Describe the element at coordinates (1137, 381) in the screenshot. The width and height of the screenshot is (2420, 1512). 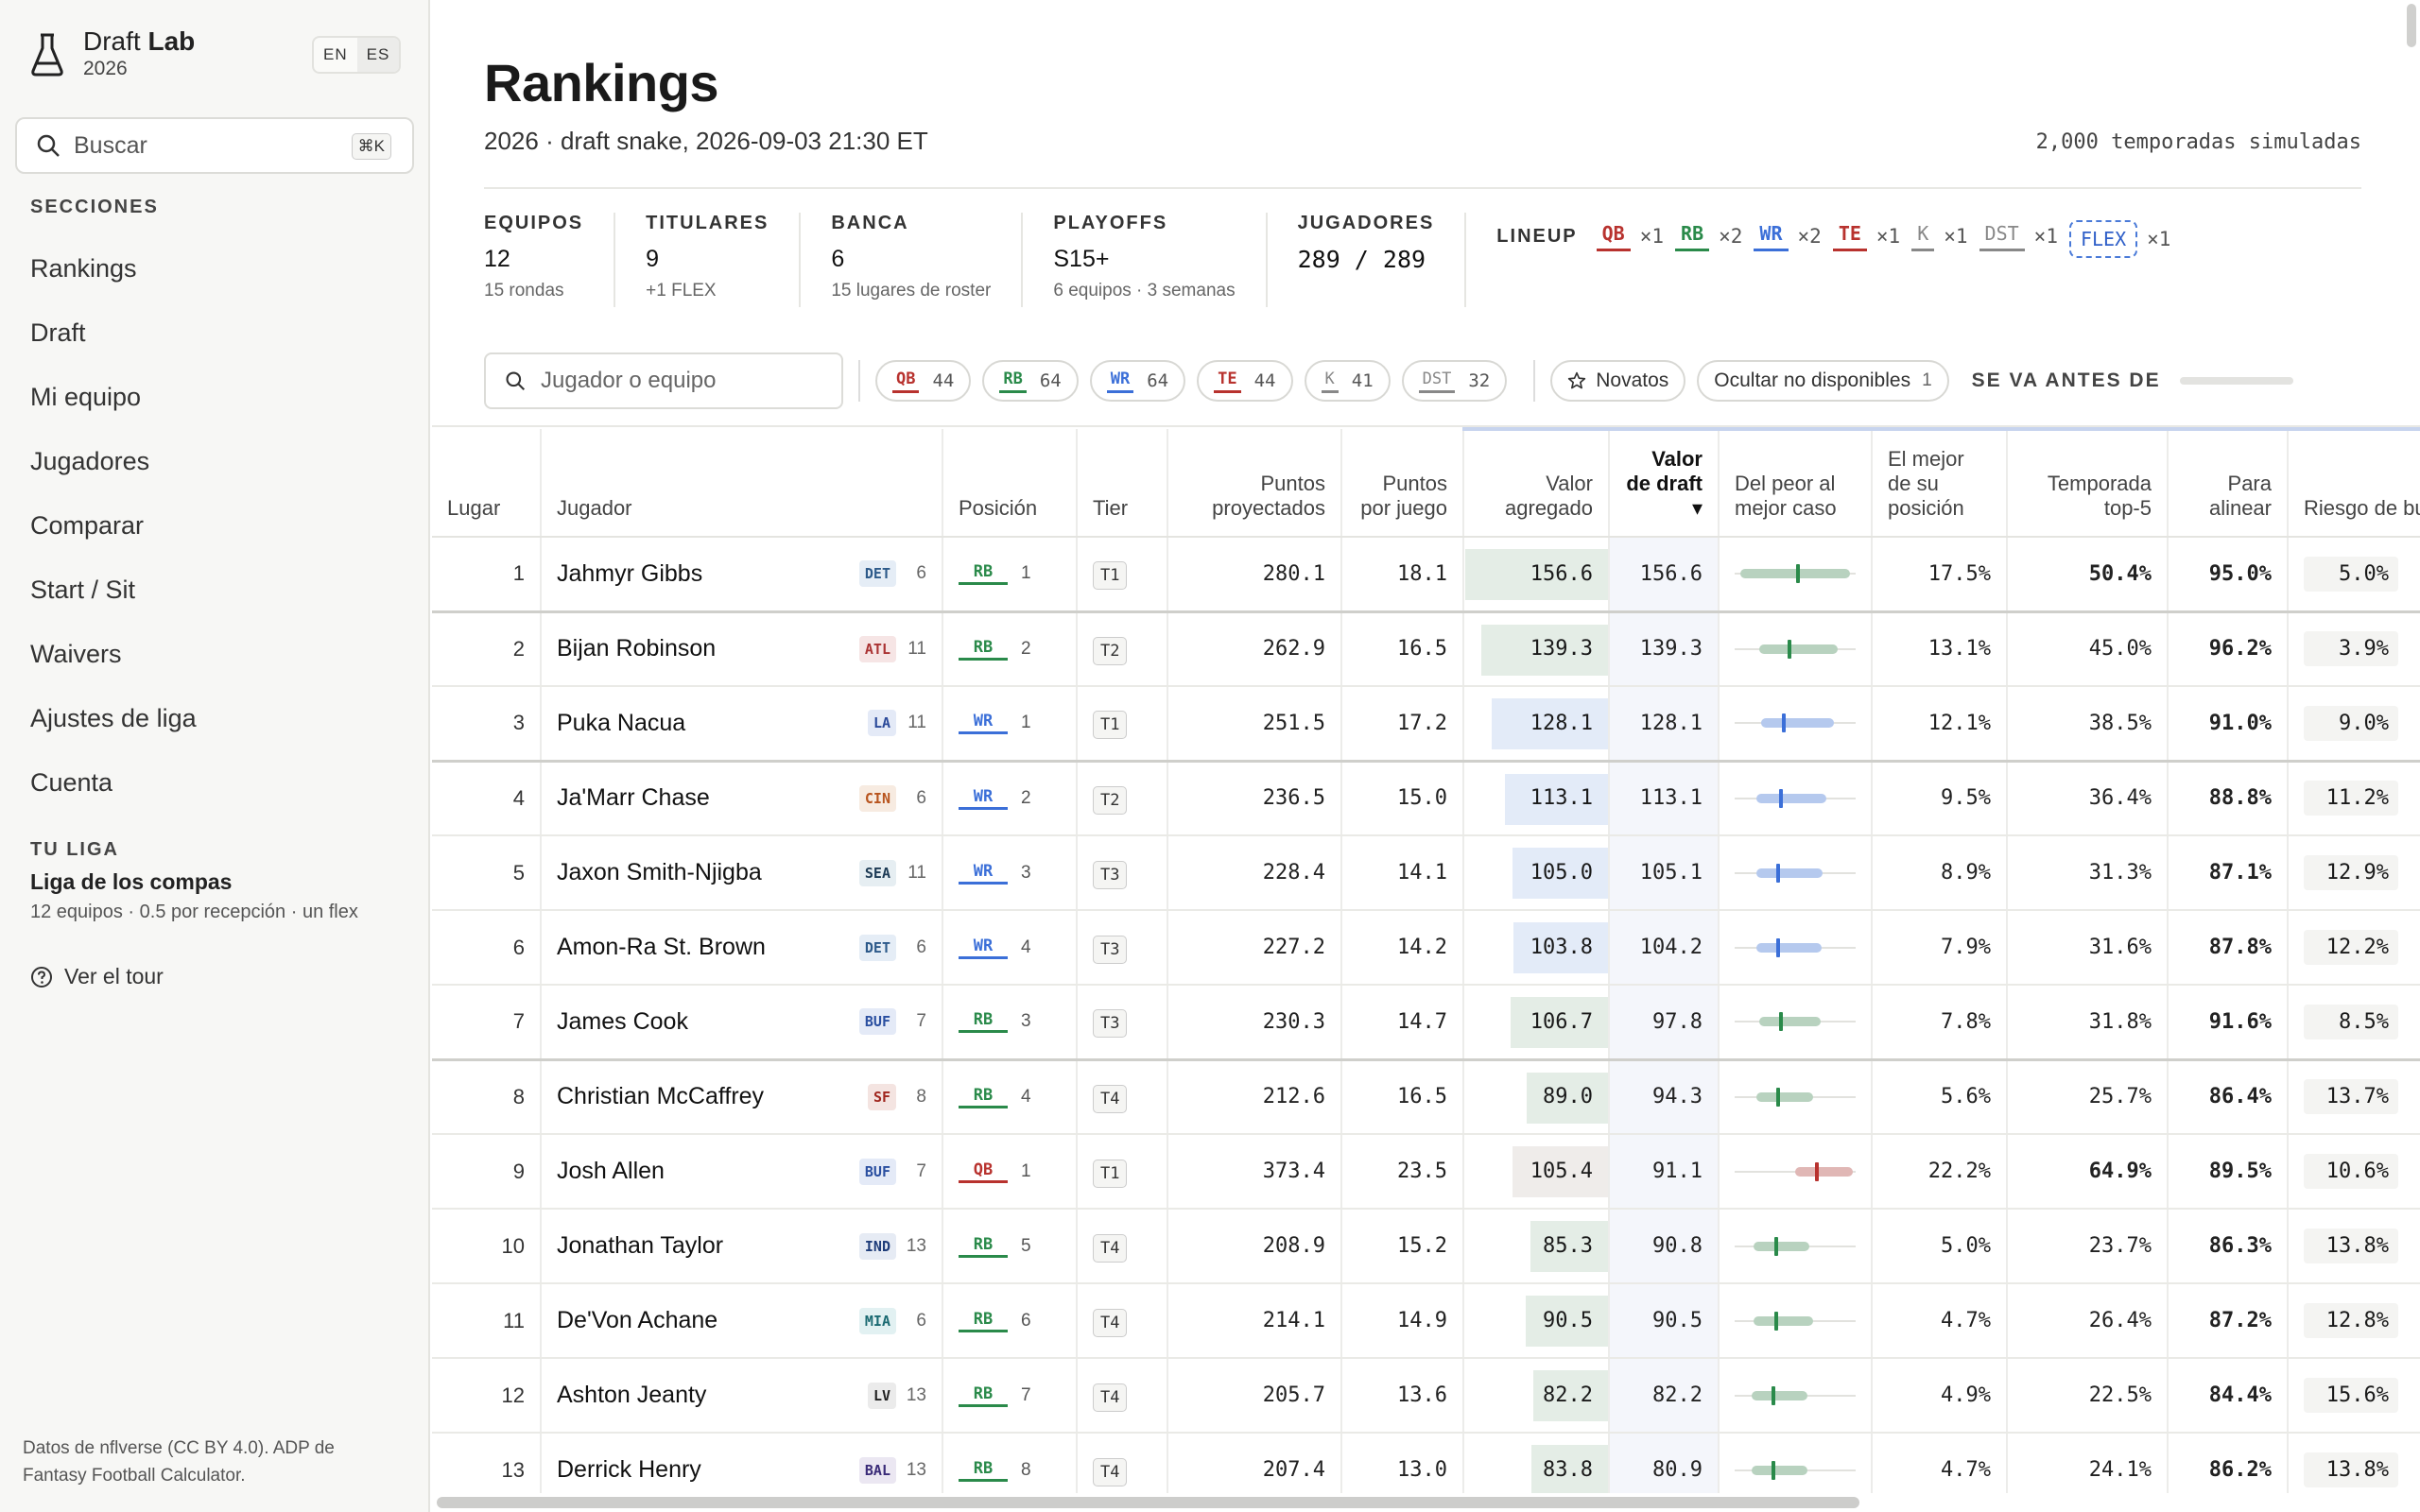
I see `filter-chip-wr: WR 64` at that location.